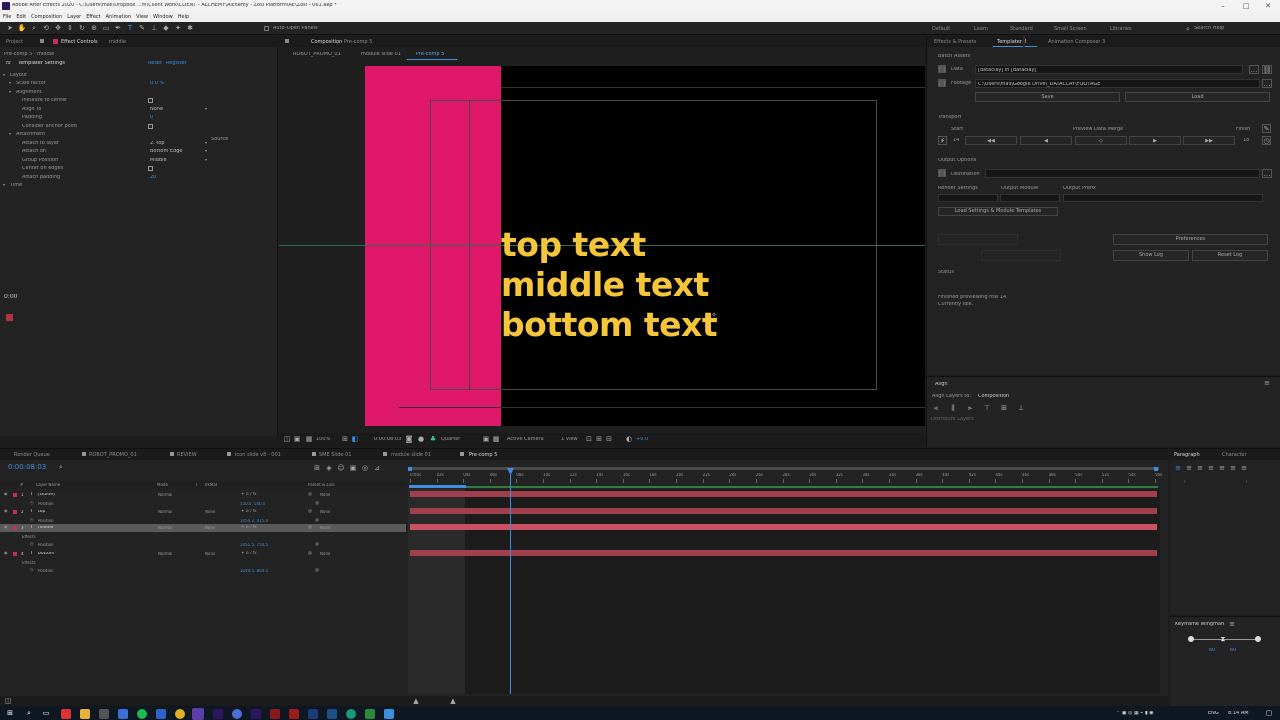  Describe the element at coordinates (1185, 482) in the screenshot. I see `indent-left-value: ⁞` at that location.